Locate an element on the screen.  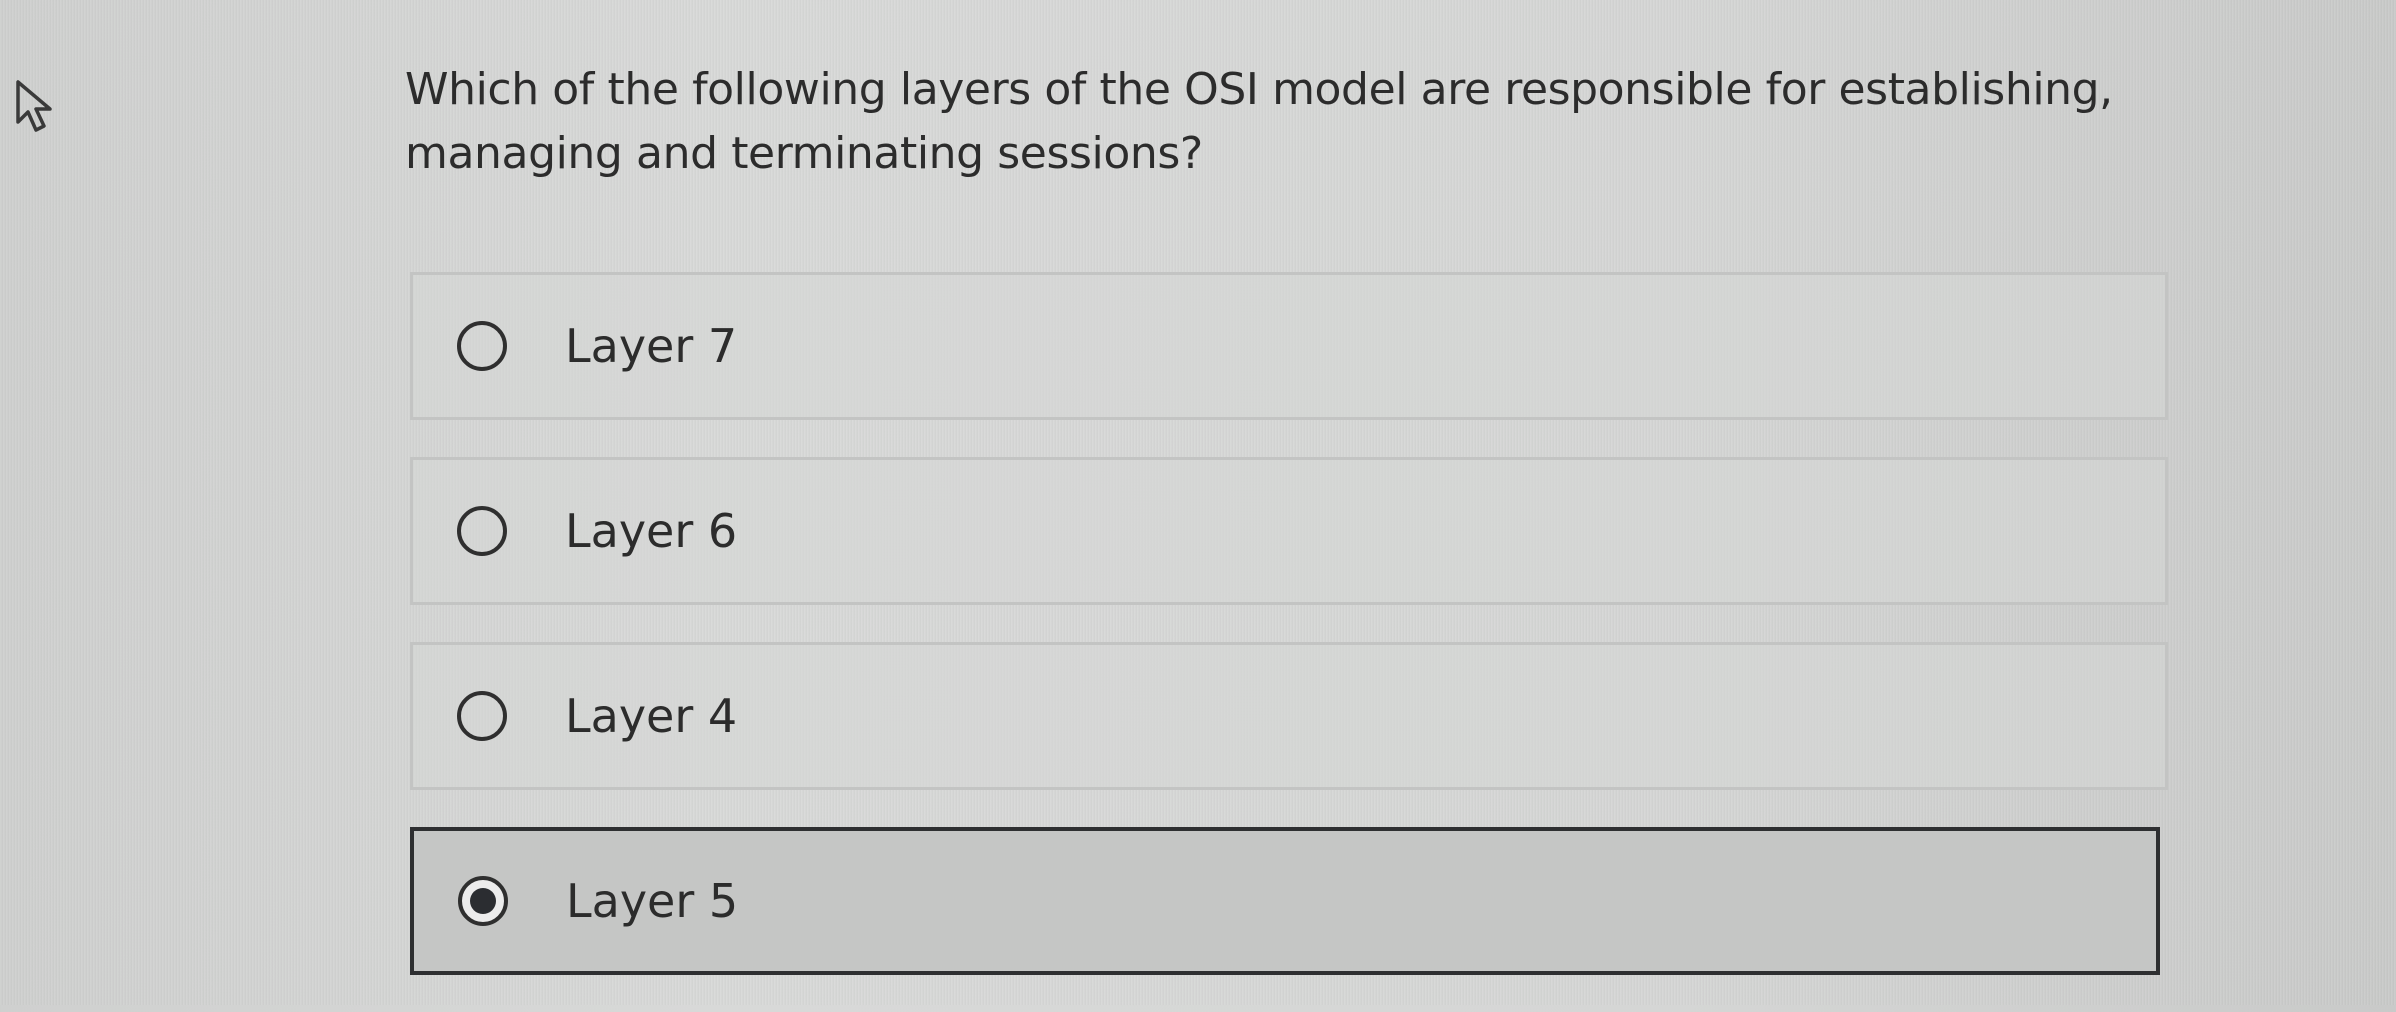
option-layer-5: Layer 5 is located at coordinates (1285, 901).